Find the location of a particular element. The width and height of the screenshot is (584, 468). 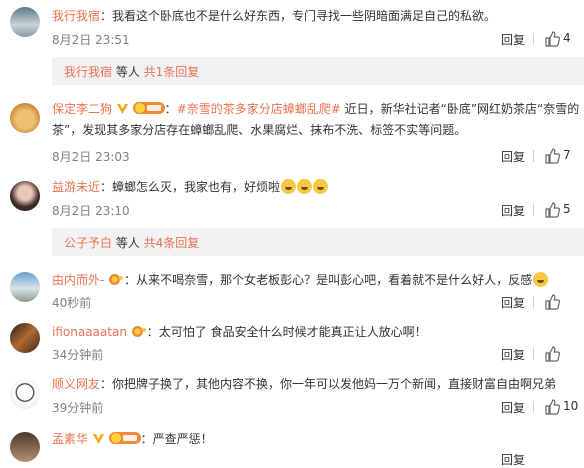

hashtag-link: #奈雪的茶多家分店蟑螂乱爬# is located at coordinates (259, 109).